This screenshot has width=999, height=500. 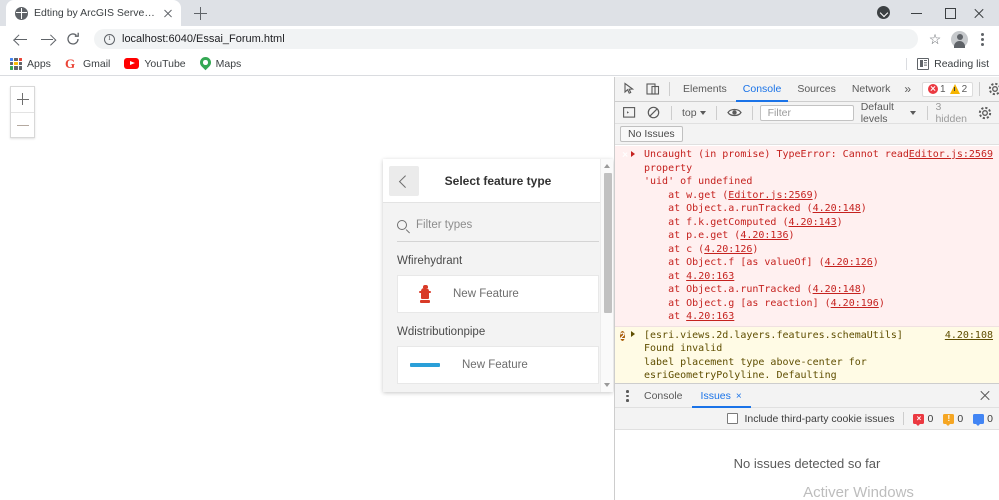 I want to click on bookmark-apps: Apps, so click(x=30, y=63).